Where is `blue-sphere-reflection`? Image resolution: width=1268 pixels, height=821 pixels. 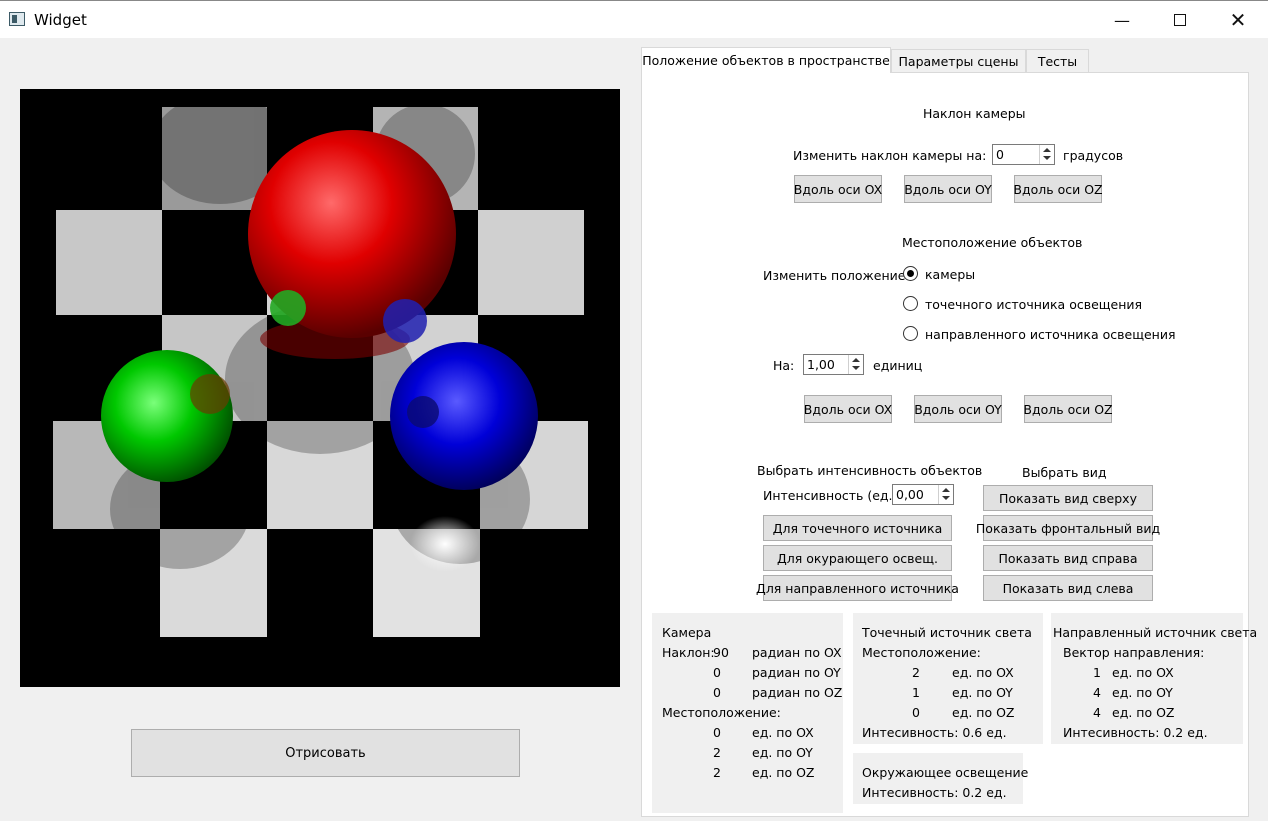
blue-sphere-reflection is located at coordinates (423, 412).